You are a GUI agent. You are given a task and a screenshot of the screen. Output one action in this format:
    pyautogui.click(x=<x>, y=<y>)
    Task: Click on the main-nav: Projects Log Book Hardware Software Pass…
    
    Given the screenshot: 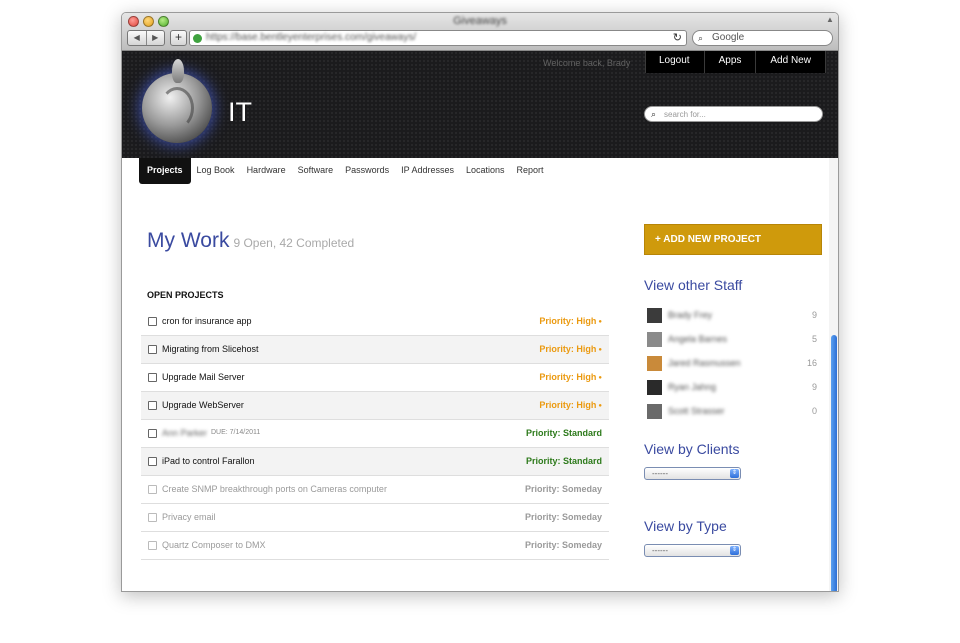 What is the action you would take?
    pyautogui.click(x=344, y=171)
    